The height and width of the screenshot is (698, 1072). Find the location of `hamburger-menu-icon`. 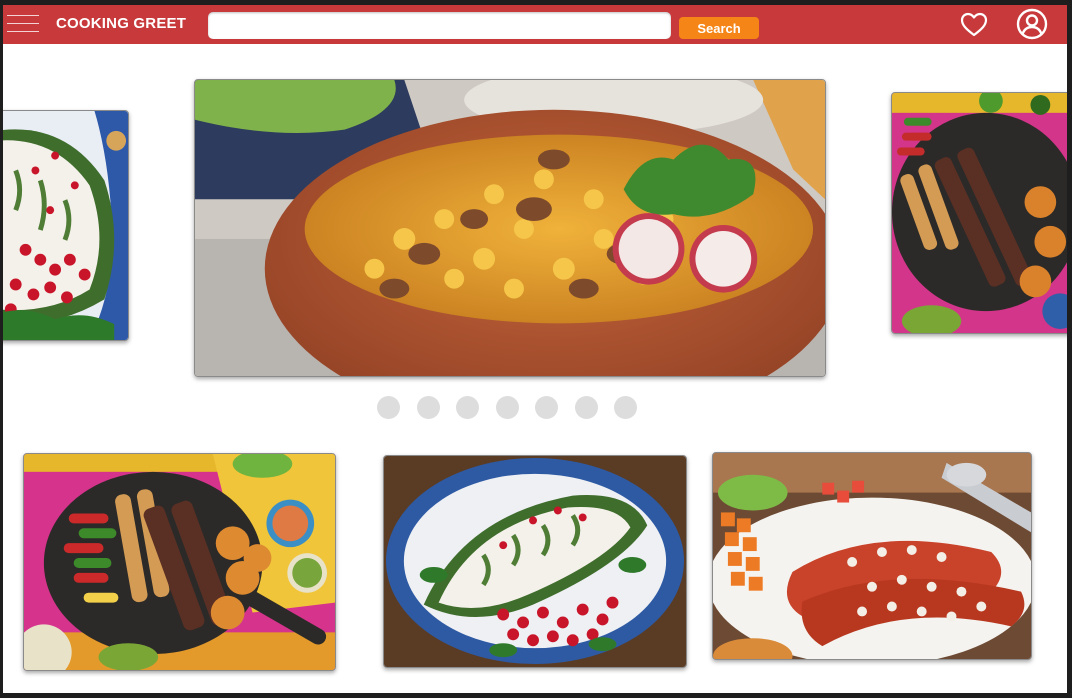

hamburger-menu-icon is located at coordinates (23, 24).